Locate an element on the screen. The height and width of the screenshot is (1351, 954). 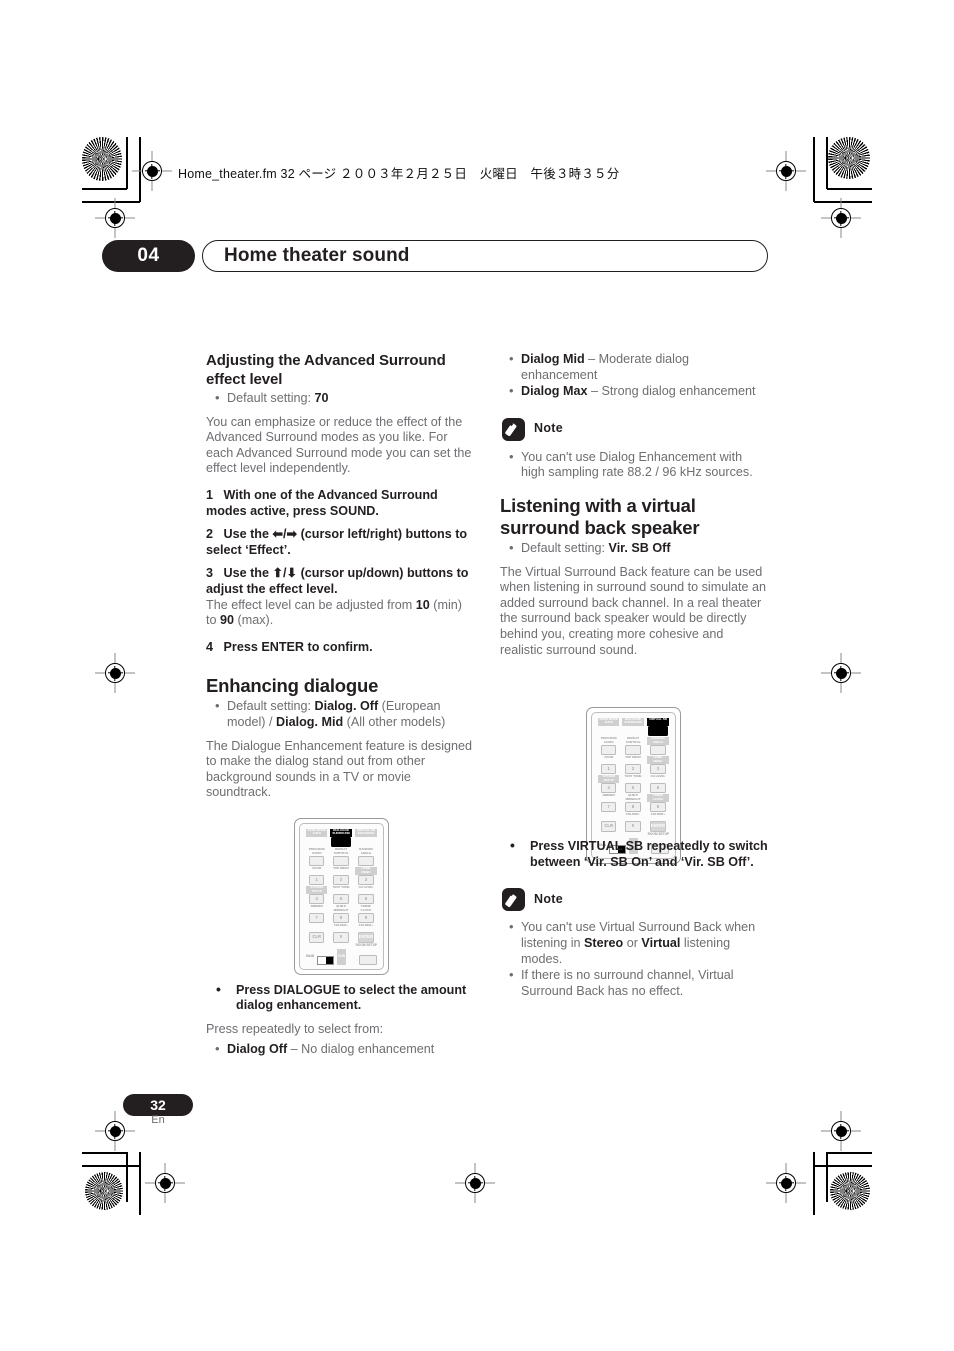
remote-switch-label-sub: SUB is located at coordinates (341, 957).